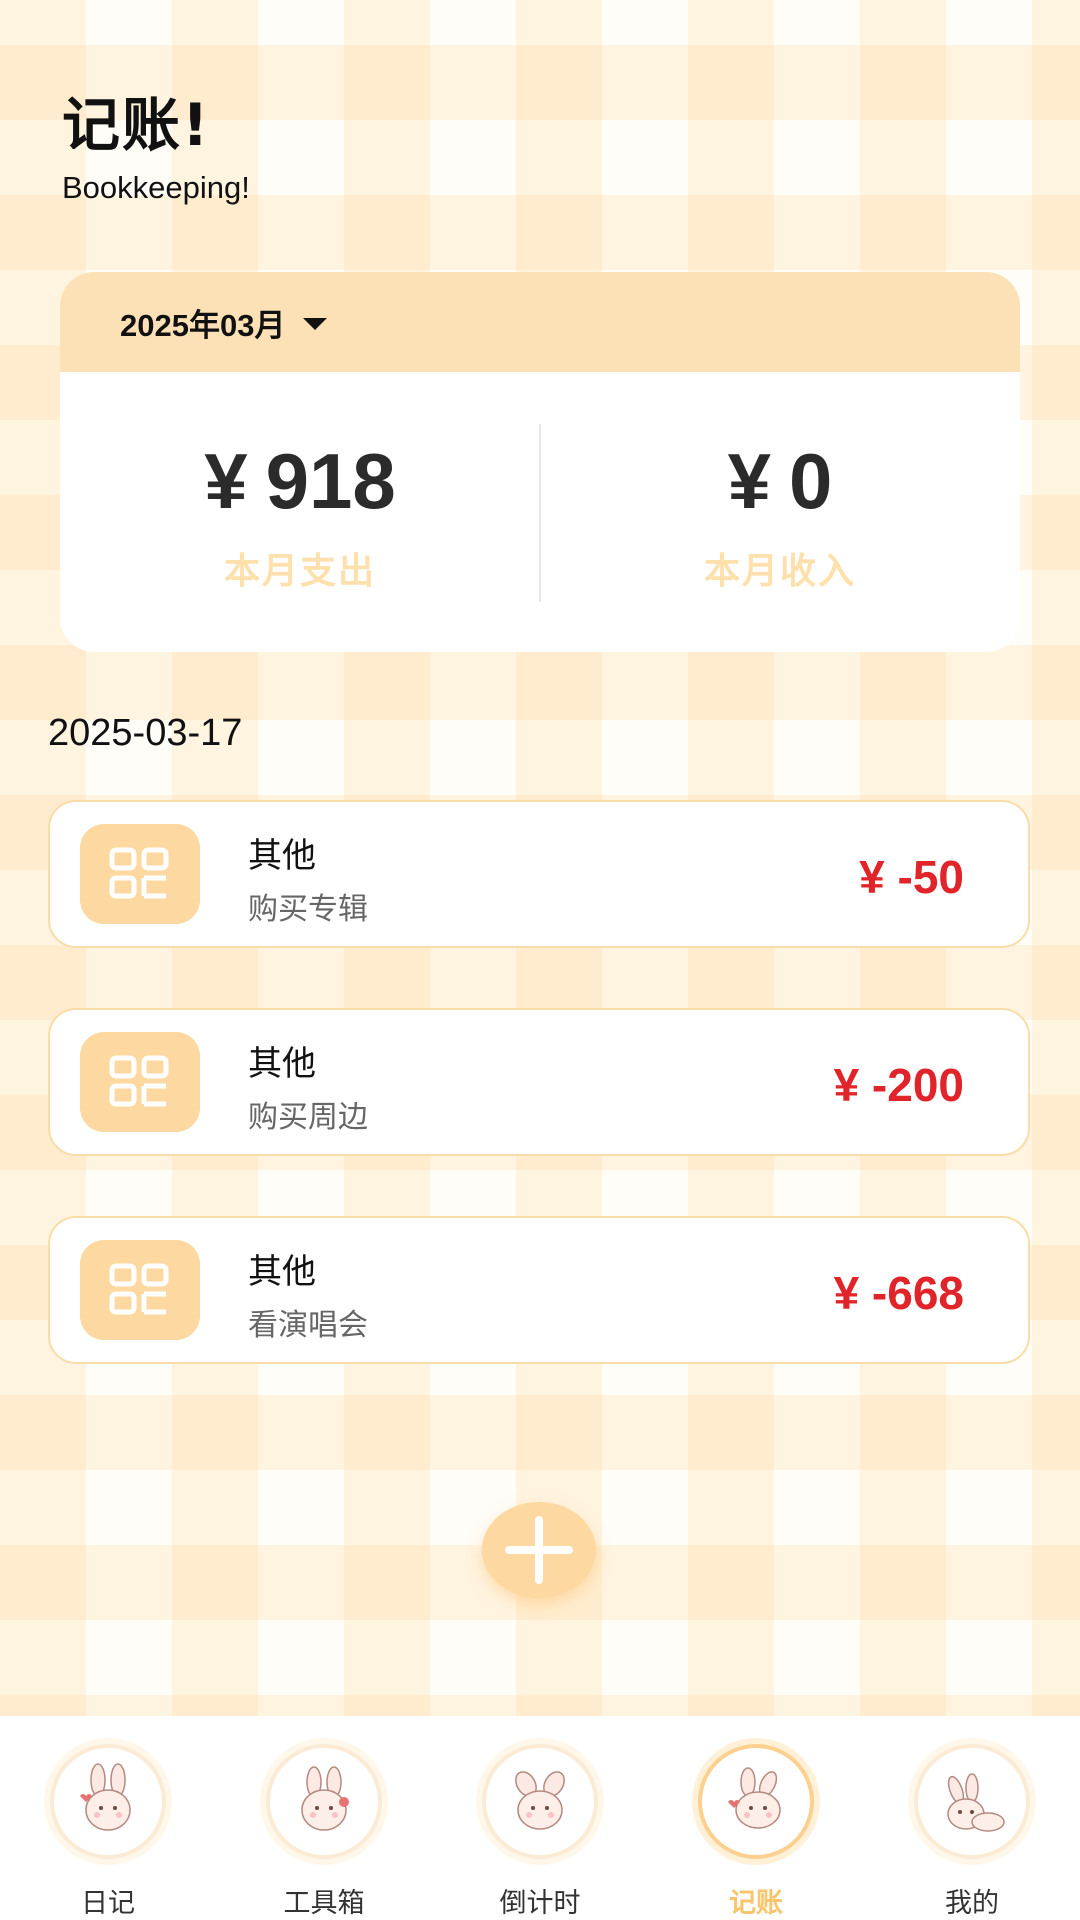 This screenshot has height=1920, width=1080. I want to click on transaction-item: 其他 购买专辑 ¥ -50, so click(539, 874).